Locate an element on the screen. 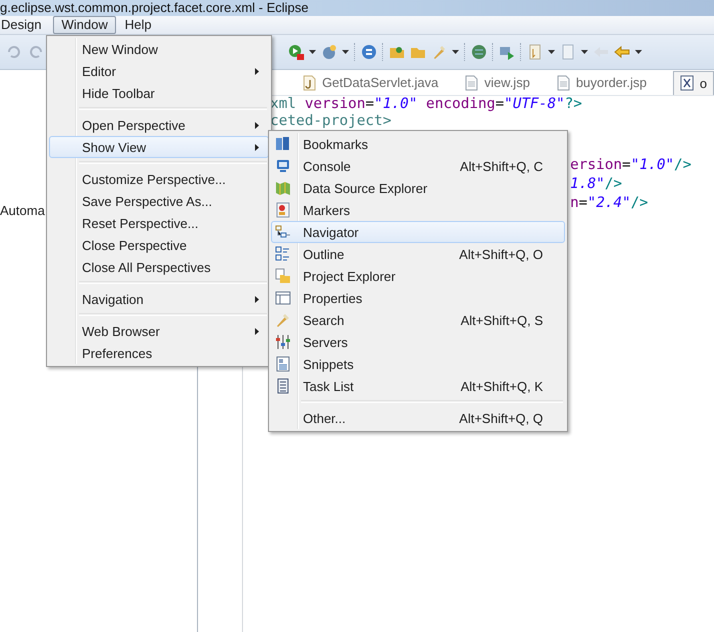 Image resolution: width=714 pixels, height=632 pixels. table-icon is located at coordinates (283, 298).